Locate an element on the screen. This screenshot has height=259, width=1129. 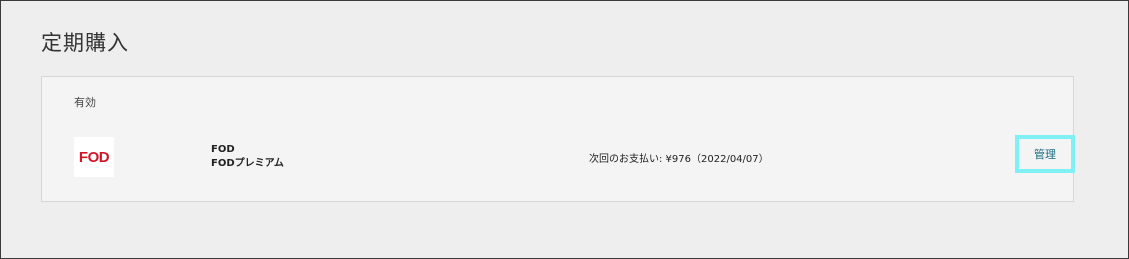
fod-logo: FOD is located at coordinates (94, 157).